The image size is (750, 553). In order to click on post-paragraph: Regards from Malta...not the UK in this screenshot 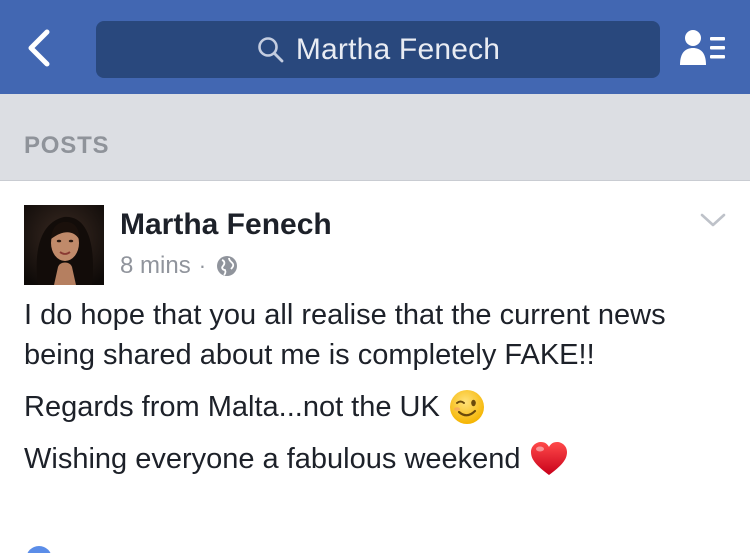, I will do `click(232, 407)`.